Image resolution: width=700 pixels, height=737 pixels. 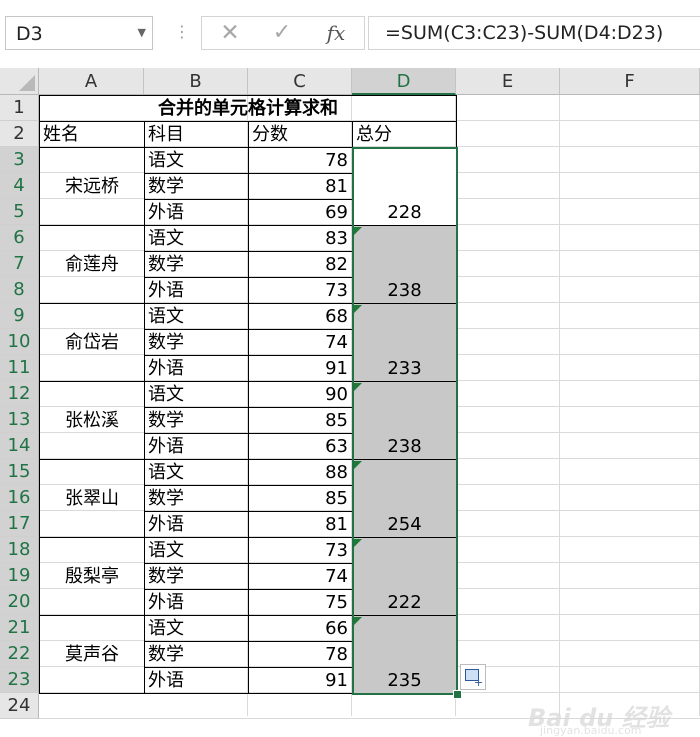 What do you see at coordinates (92, 654) in the screenshot?
I see `student-name-cell: 莫声谷` at bounding box center [92, 654].